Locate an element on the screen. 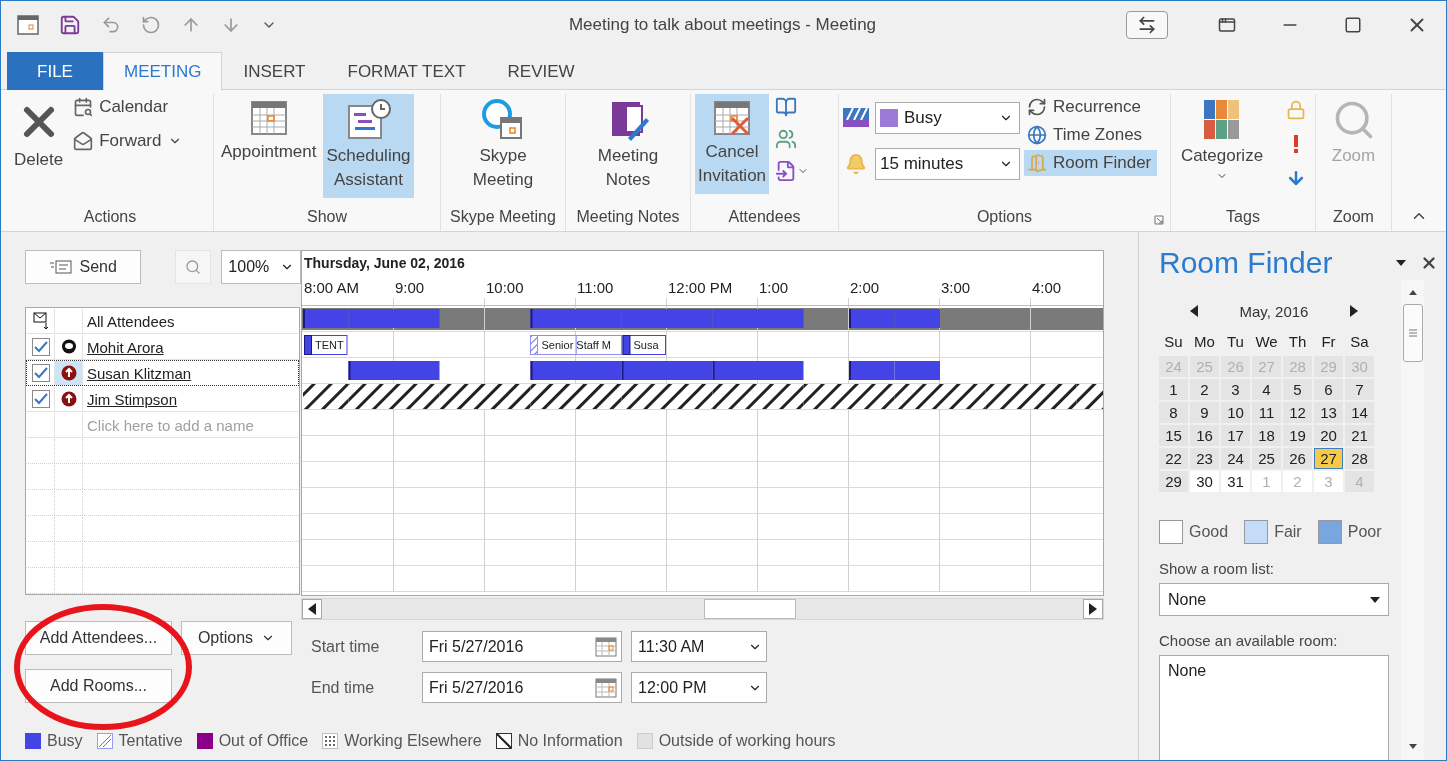 This screenshot has width=1447, height=761. calendar-day: 30 is located at coordinates (1204, 481).